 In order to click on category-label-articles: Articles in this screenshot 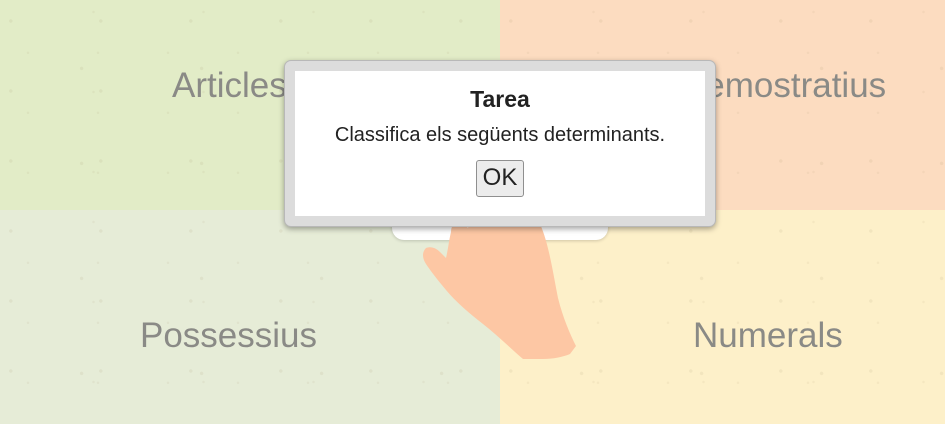, I will do `click(229, 85)`.